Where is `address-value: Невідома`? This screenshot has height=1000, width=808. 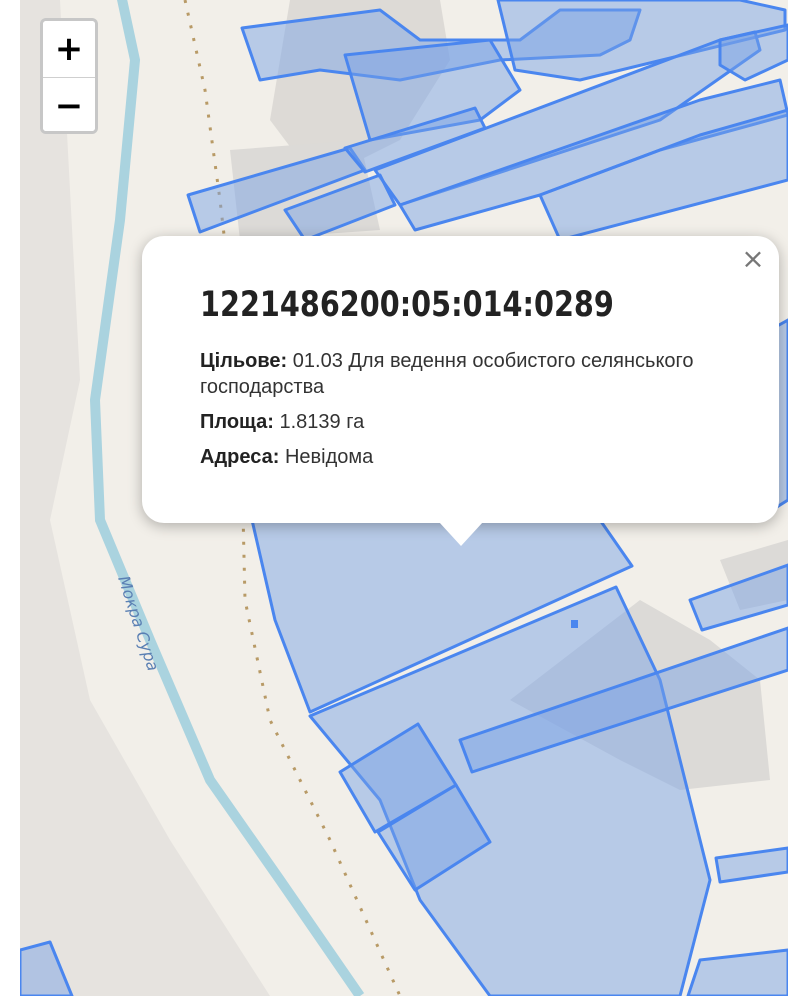
address-value: Невідома is located at coordinates (329, 457).